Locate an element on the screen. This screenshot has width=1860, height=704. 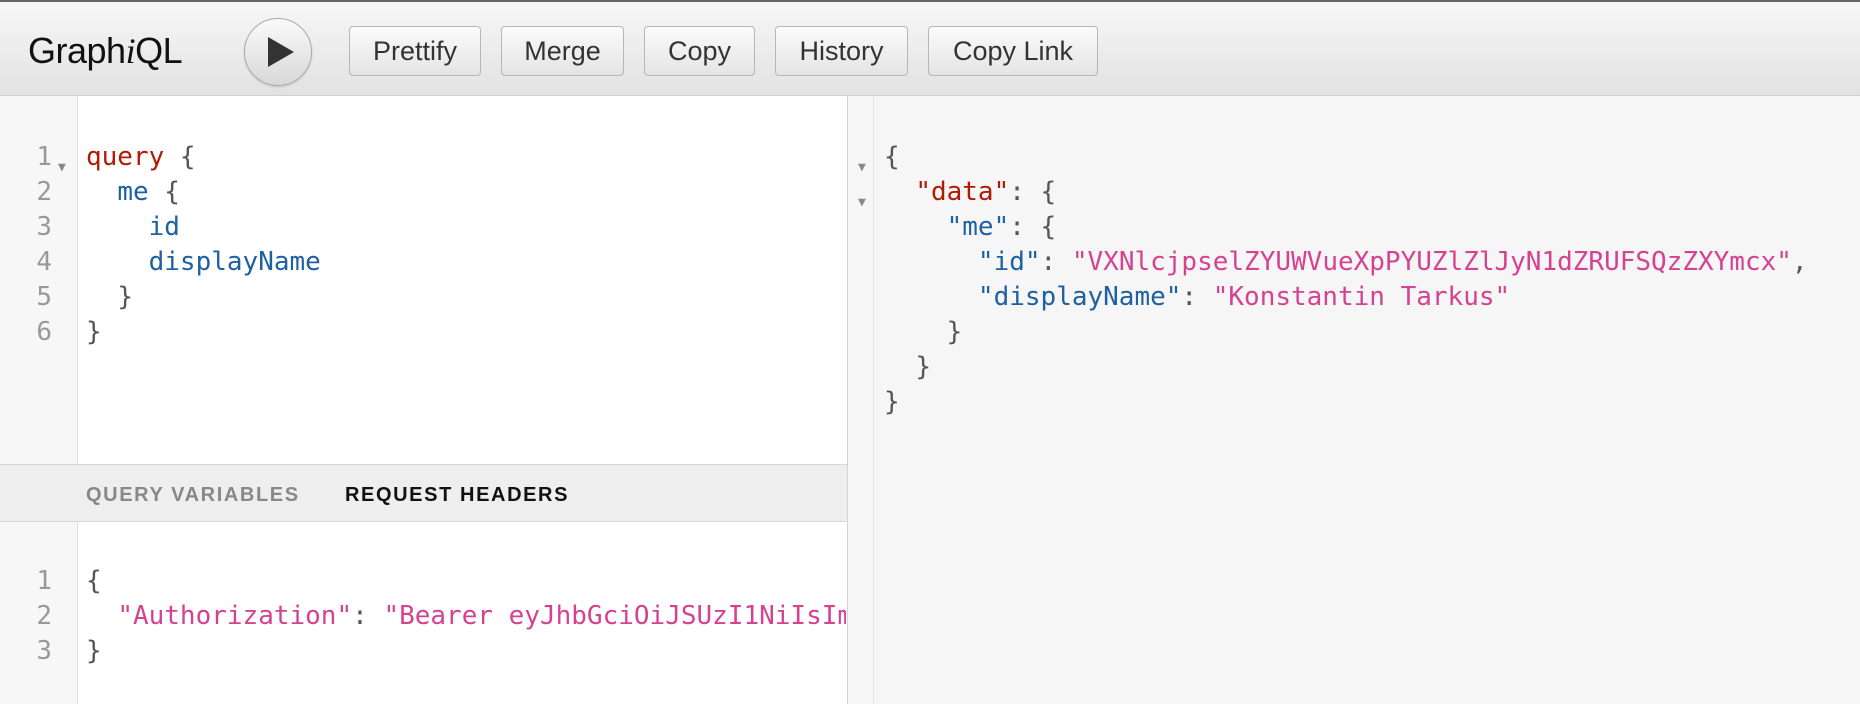
code-line: "me": { is located at coordinates (1001, 227).